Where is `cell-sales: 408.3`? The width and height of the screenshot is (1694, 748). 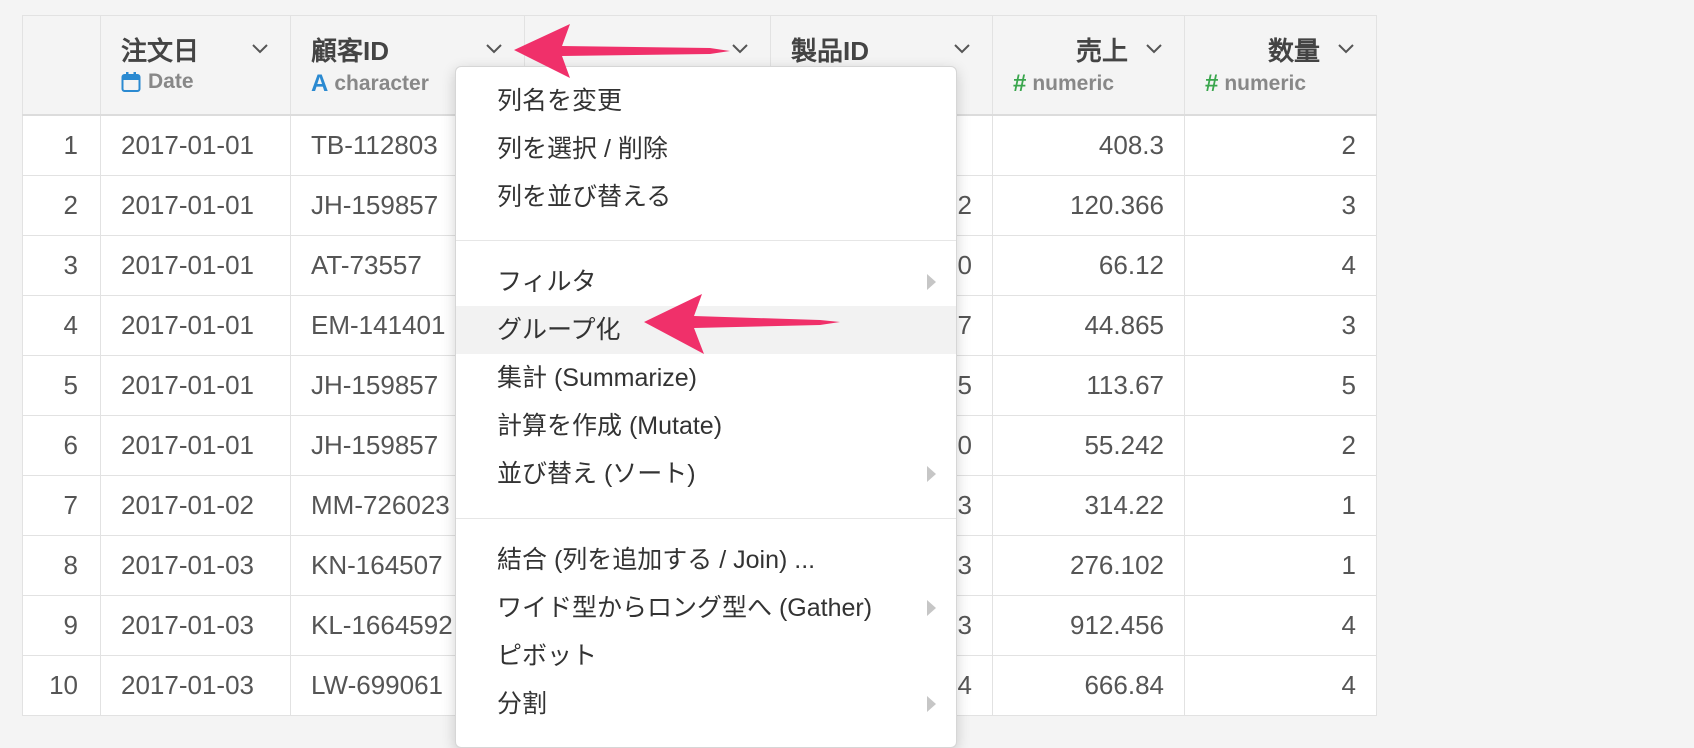 cell-sales: 408.3 is located at coordinates (1088, 145).